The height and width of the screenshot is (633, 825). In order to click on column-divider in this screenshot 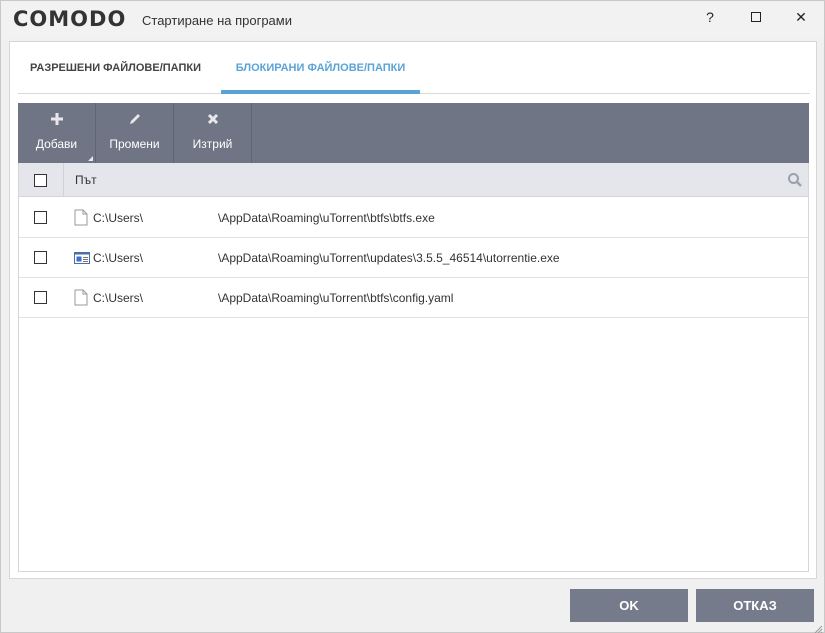, I will do `click(63, 180)`.